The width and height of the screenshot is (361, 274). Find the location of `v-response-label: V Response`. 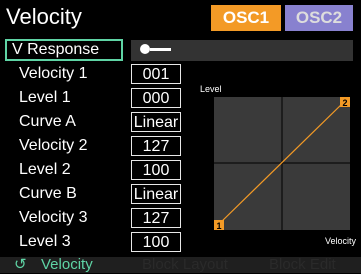

v-response-label: V Response is located at coordinates (56, 49).